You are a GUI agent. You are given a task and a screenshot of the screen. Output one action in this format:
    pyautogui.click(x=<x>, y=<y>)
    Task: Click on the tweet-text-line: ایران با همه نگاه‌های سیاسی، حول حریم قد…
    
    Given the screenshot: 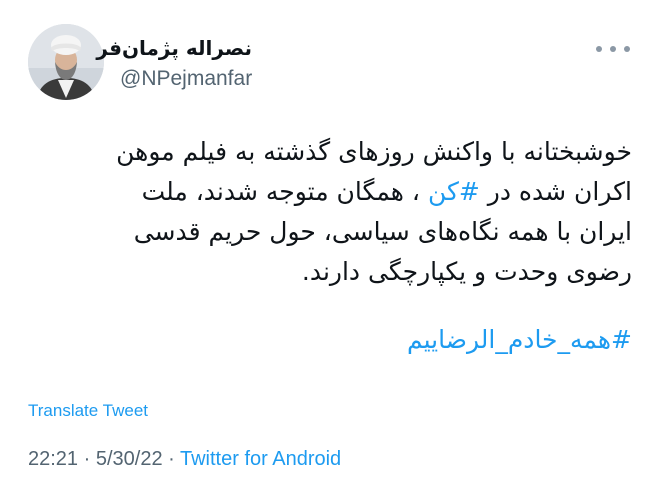 What is the action you would take?
    pyautogui.click(x=382, y=231)
    